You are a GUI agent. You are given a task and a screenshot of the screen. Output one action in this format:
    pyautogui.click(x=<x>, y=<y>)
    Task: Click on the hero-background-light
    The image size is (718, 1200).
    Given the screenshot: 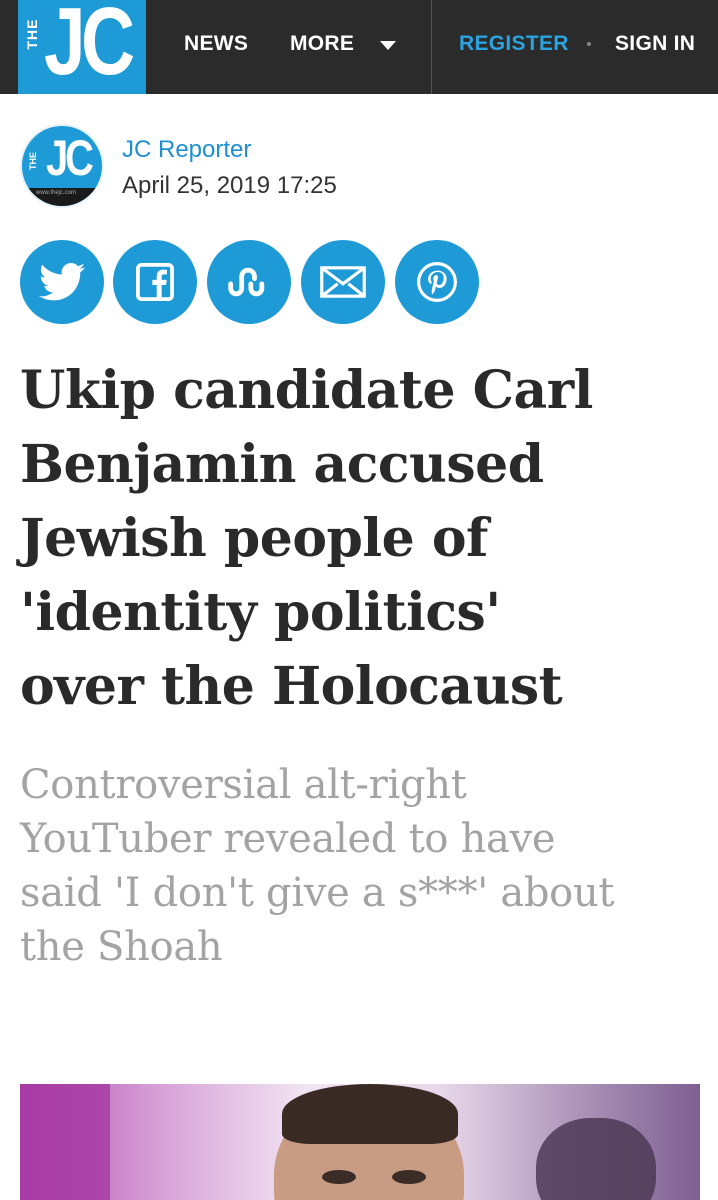 What is the action you would take?
    pyautogui.click(x=65, y=1142)
    